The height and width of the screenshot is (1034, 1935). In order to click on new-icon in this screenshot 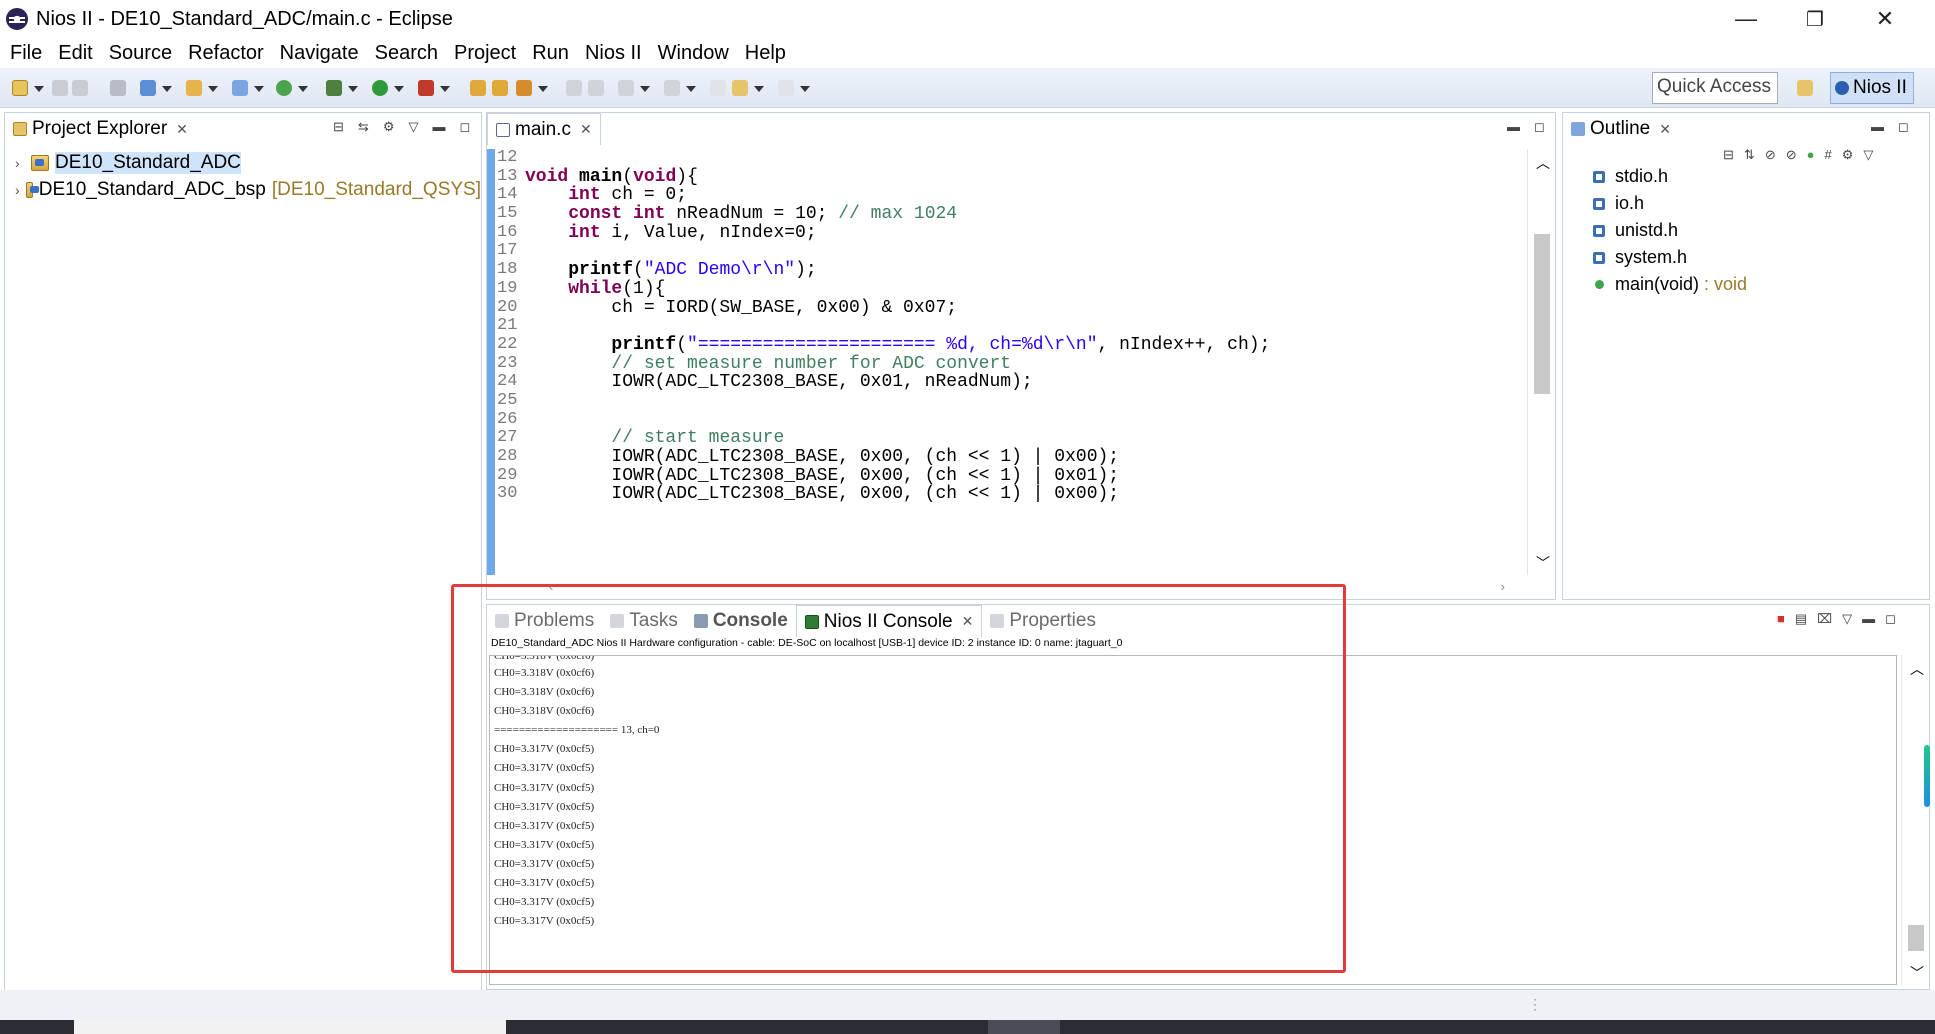, I will do `click(20, 88)`.